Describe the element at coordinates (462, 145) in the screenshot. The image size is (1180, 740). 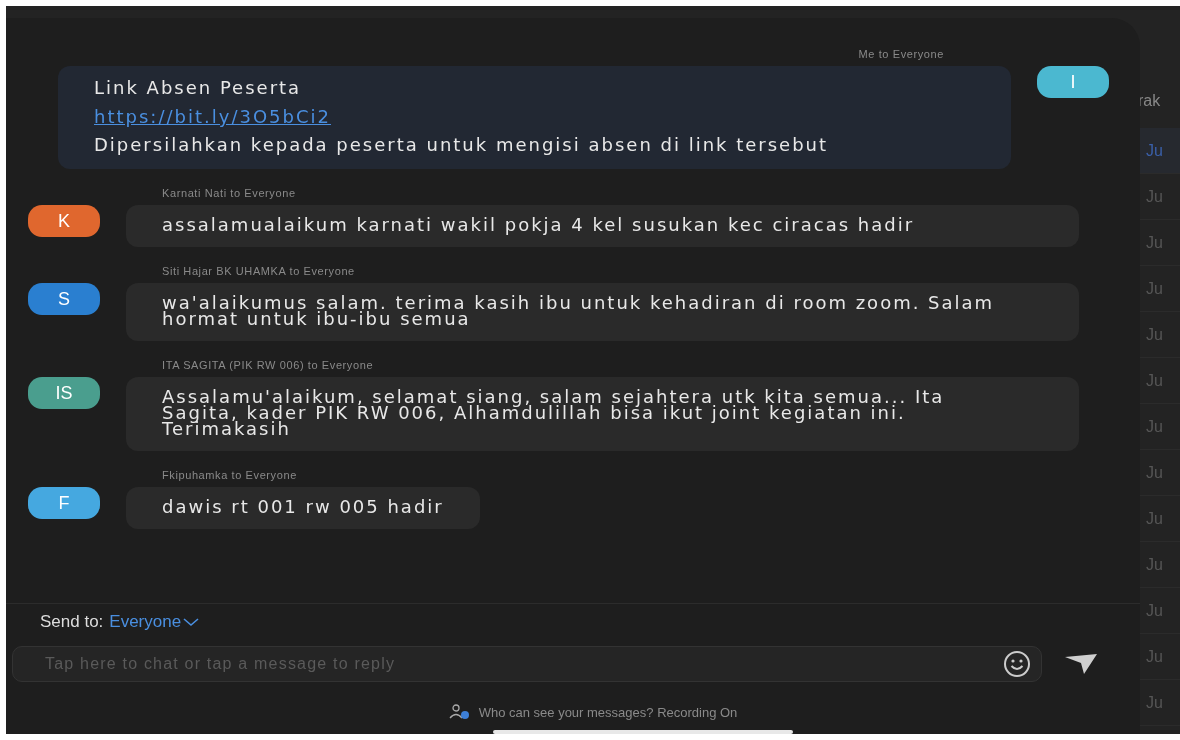
I see `message-text: Dipersilahkan kepada peserta untuk mengisi absen di link tersebut` at that location.